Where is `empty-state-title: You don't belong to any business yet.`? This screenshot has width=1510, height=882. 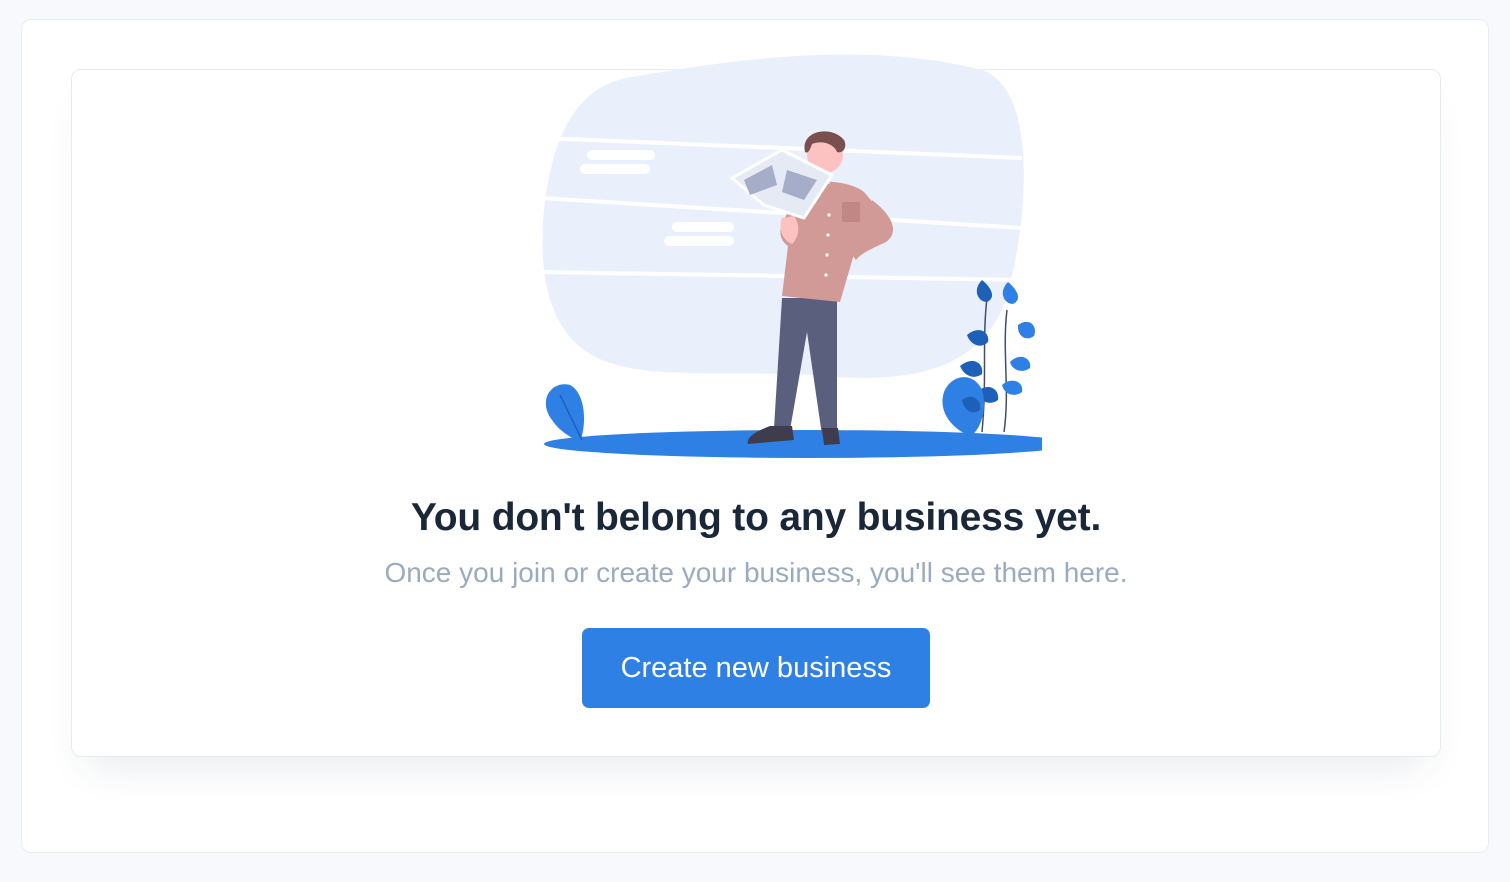
empty-state-title: You don't belong to any business yet. is located at coordinates (756, 517).